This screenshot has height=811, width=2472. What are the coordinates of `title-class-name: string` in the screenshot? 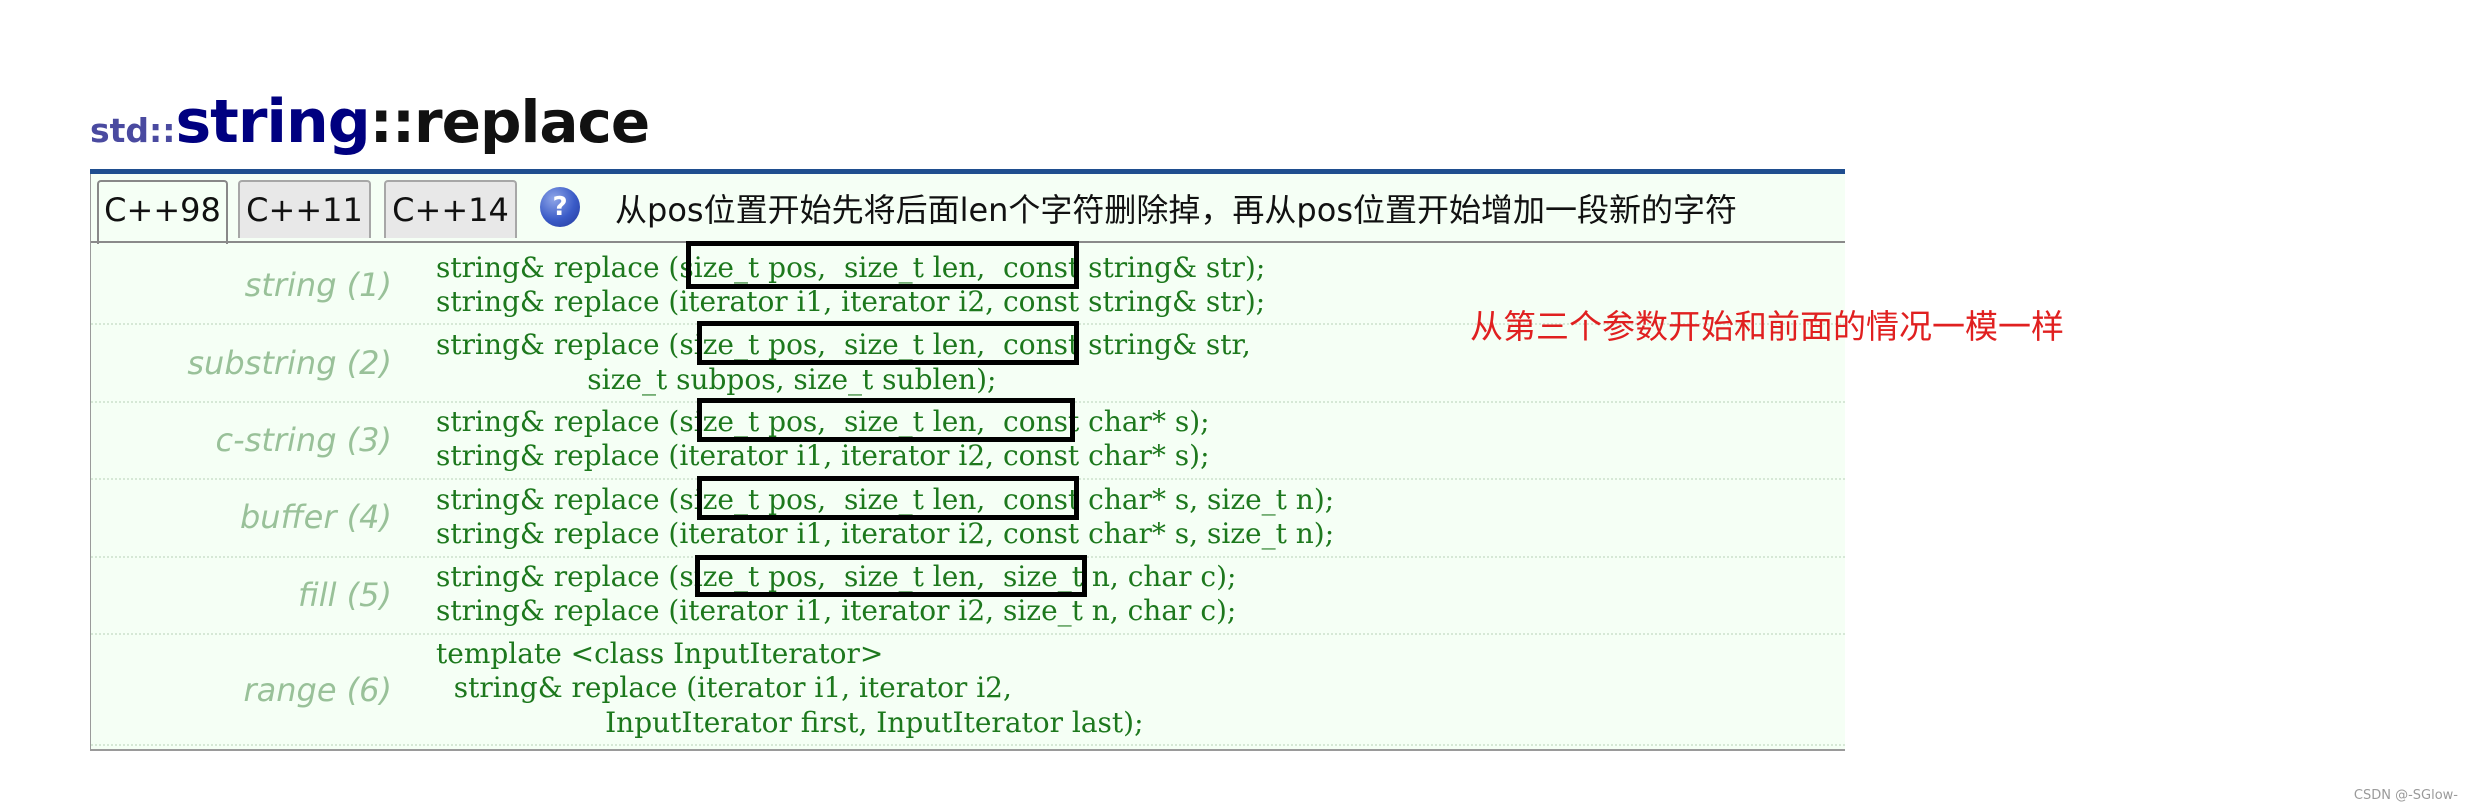 It's located at (272, 122).